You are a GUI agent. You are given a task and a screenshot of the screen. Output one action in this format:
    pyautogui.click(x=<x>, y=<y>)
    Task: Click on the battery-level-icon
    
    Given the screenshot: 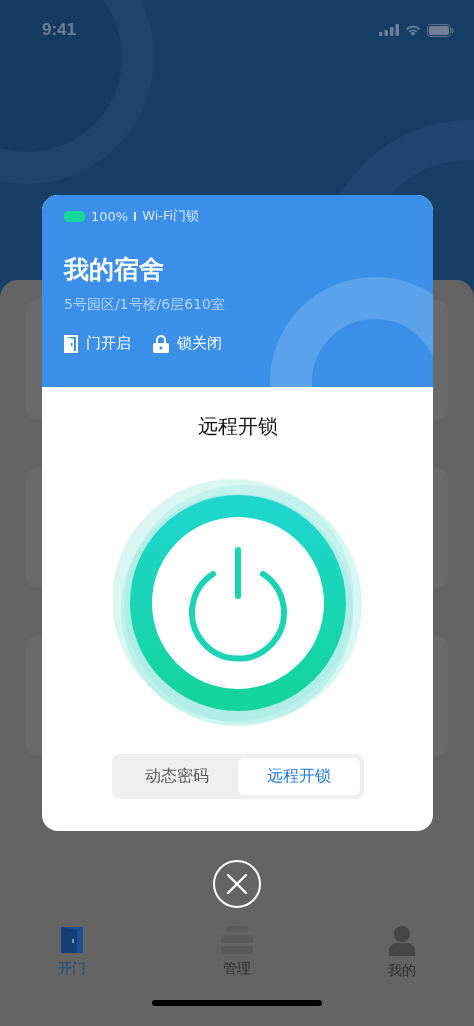 What is the action you would take?
    pyautogui.click(x=74, y=216)
    